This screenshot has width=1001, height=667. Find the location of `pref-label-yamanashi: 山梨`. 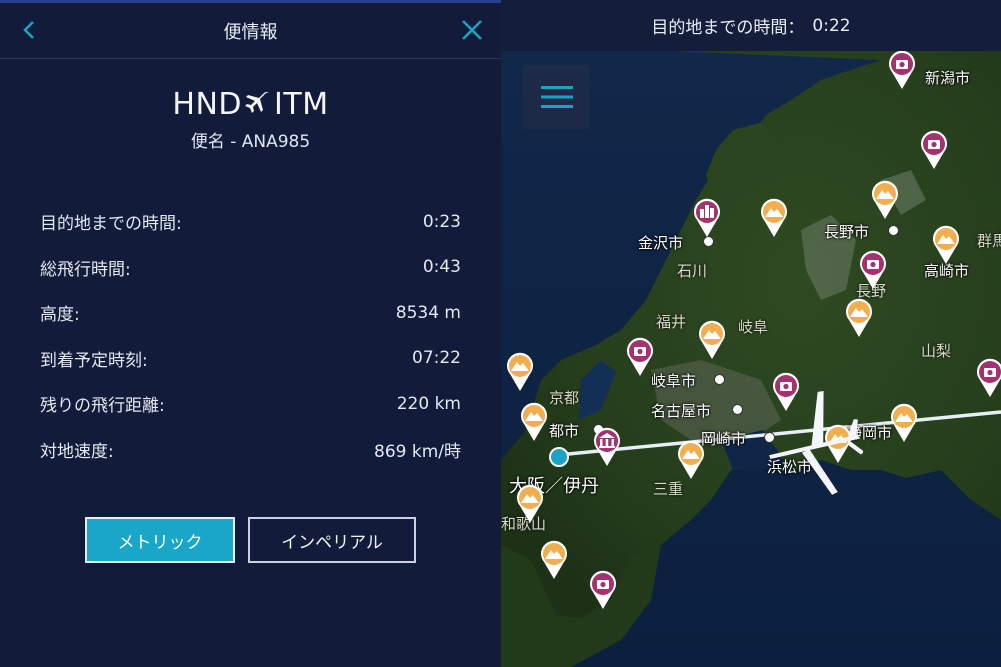

pref-label-yamanashi: 山梨 is located at coordinates (936, 351).